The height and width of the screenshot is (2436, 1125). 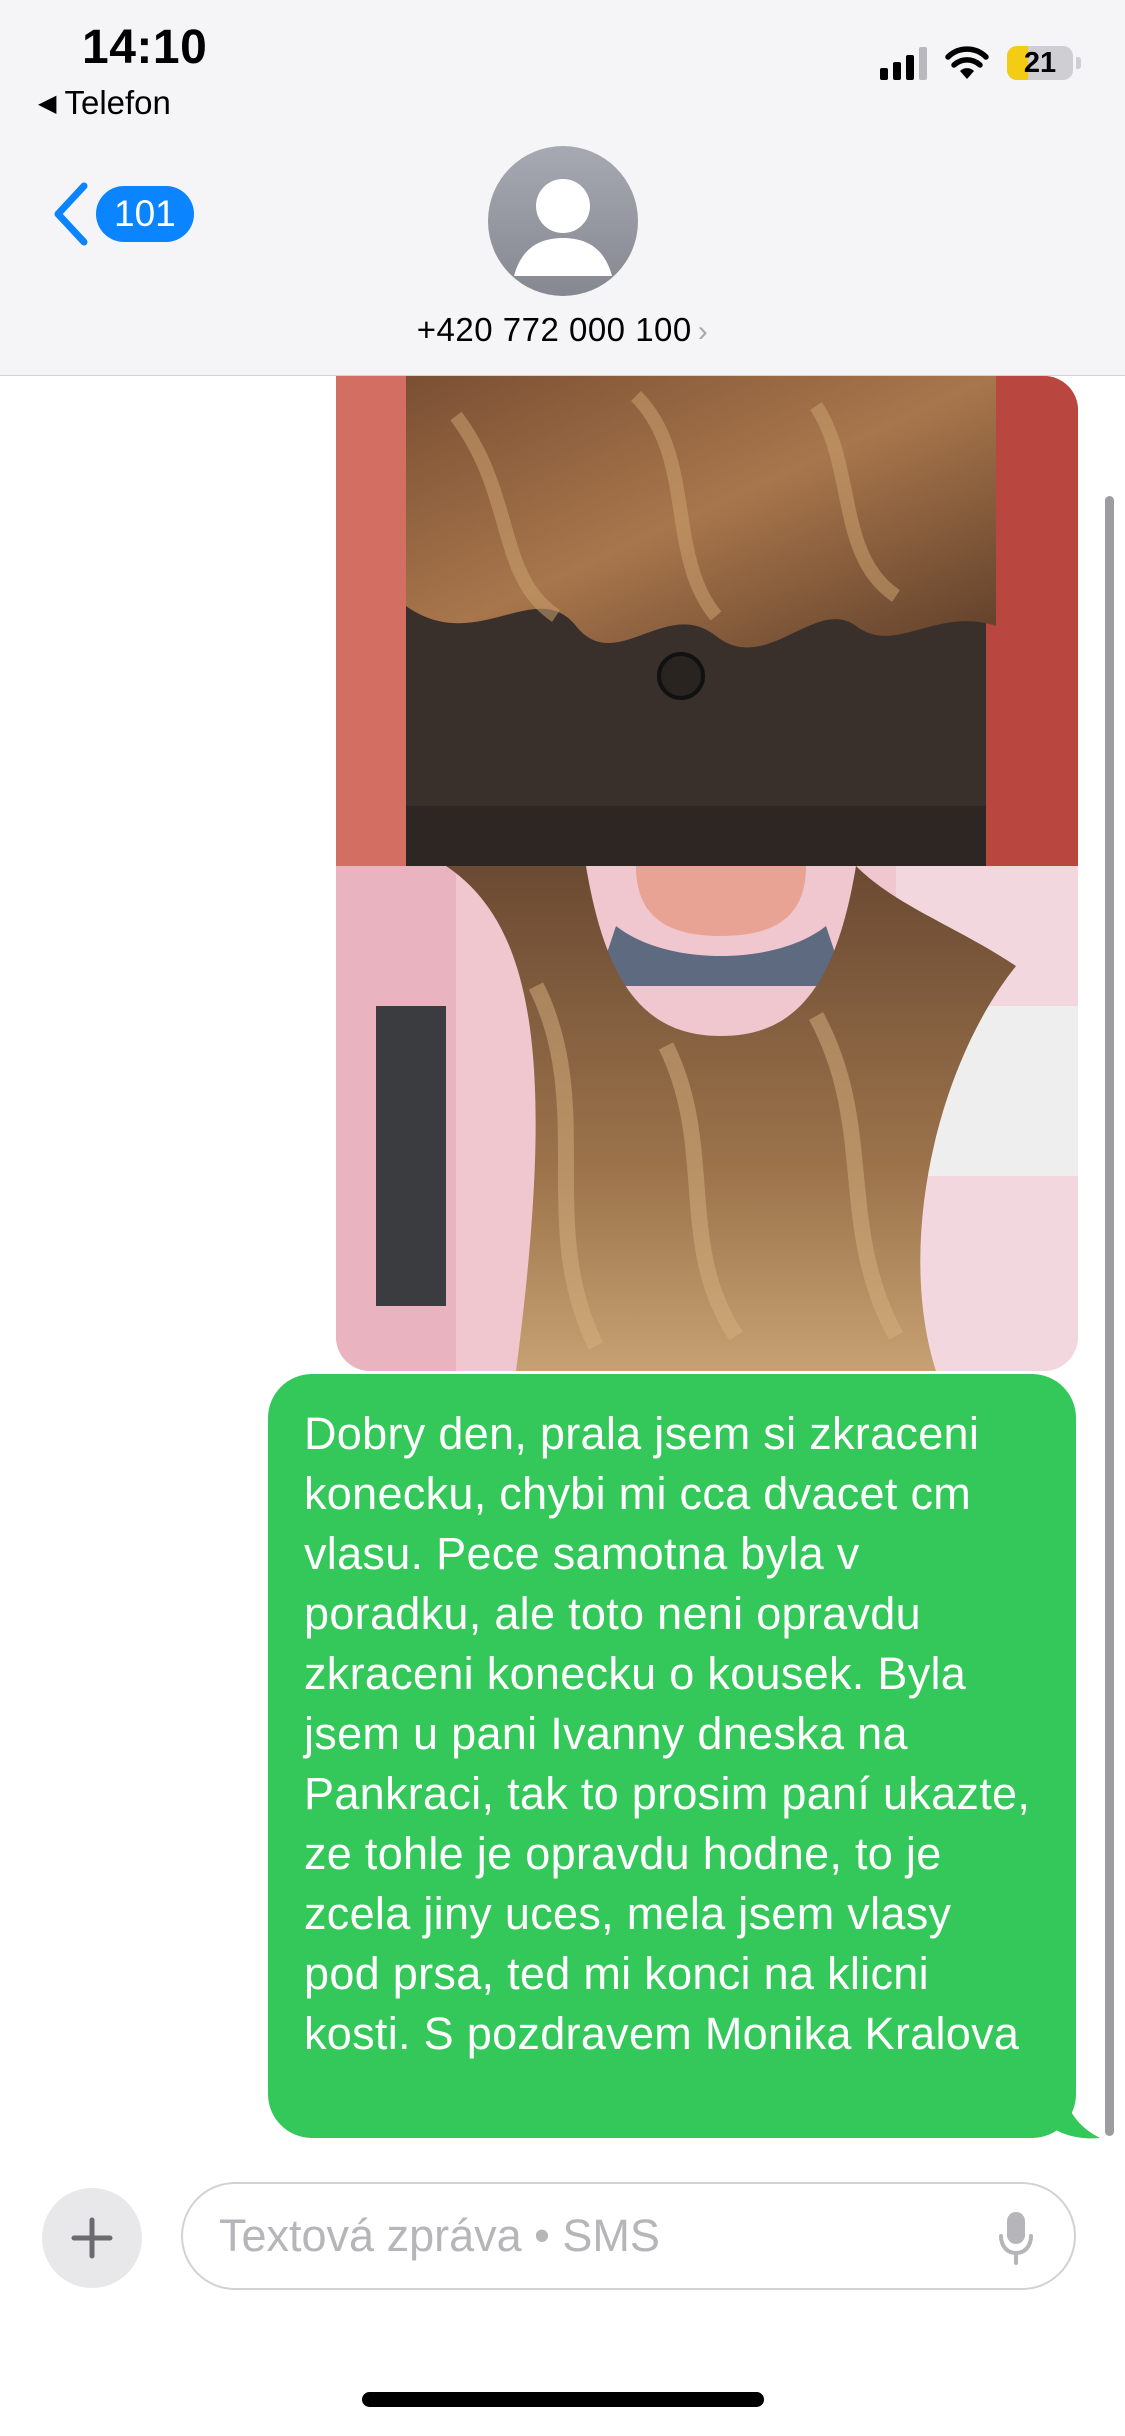 What do you see at coordinates (903, 63) in the screenshot?
I see `cellular-signal-icon` at bounding box center [903, 63].